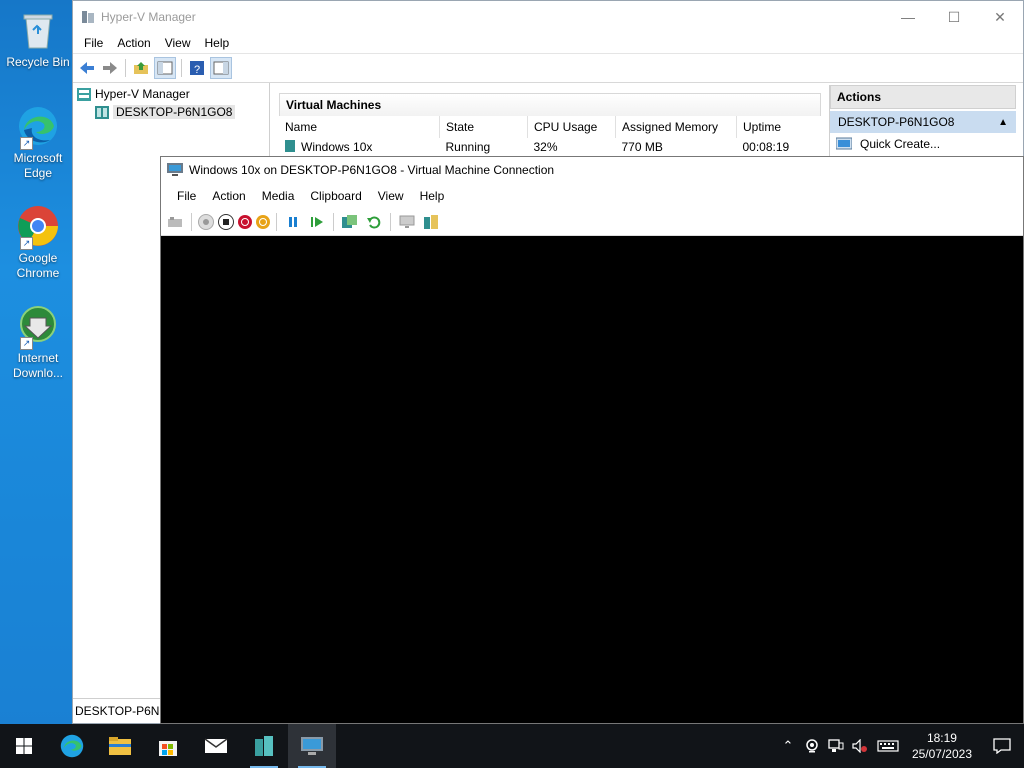 This screenshot has height=768, width=1024. I want to click on actions-header: Actions, so click(923, 97).